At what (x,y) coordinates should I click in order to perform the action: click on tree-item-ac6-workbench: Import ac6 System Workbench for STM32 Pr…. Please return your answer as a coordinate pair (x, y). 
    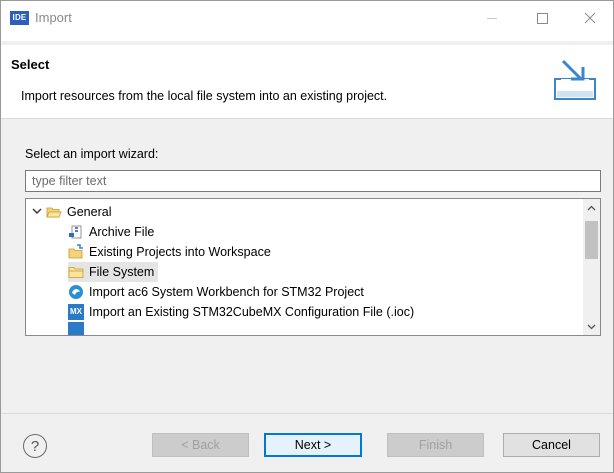
    Looking at the image, I should click on (216, 292).